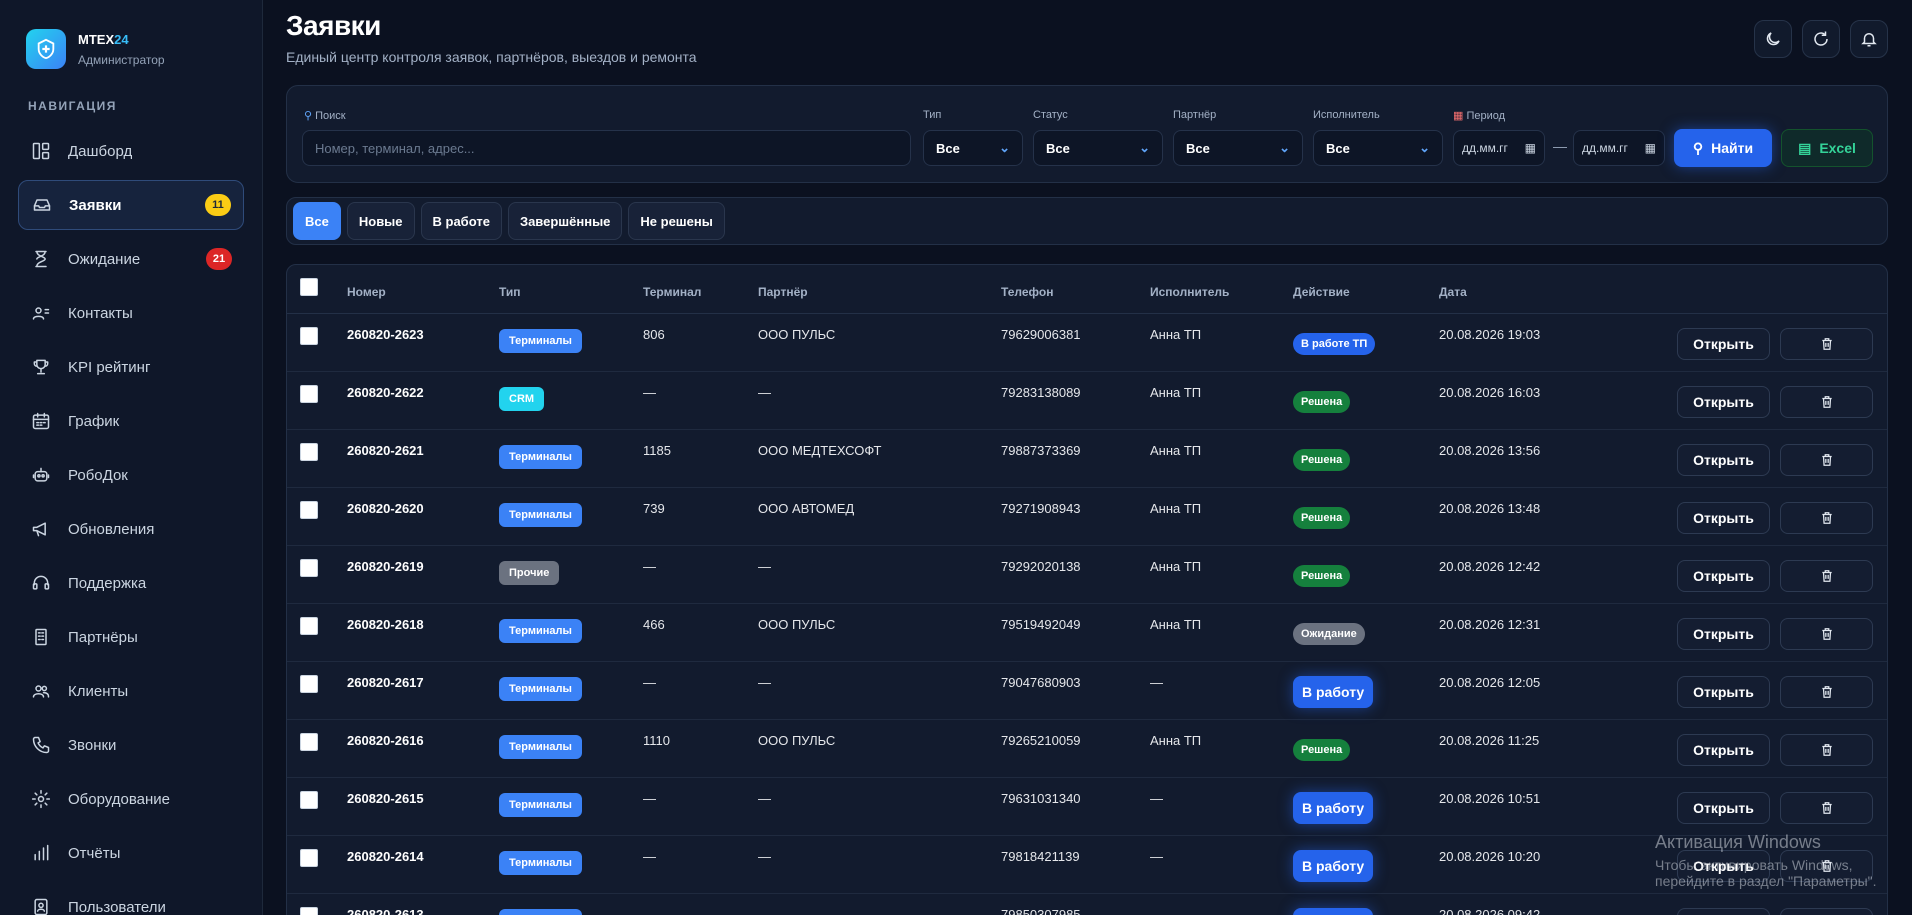 This screenshot has height=915, width=1912. Describe the element at coordinates (131, 421) in the screenshot. I see `sidebar-item-5: График` at that location.